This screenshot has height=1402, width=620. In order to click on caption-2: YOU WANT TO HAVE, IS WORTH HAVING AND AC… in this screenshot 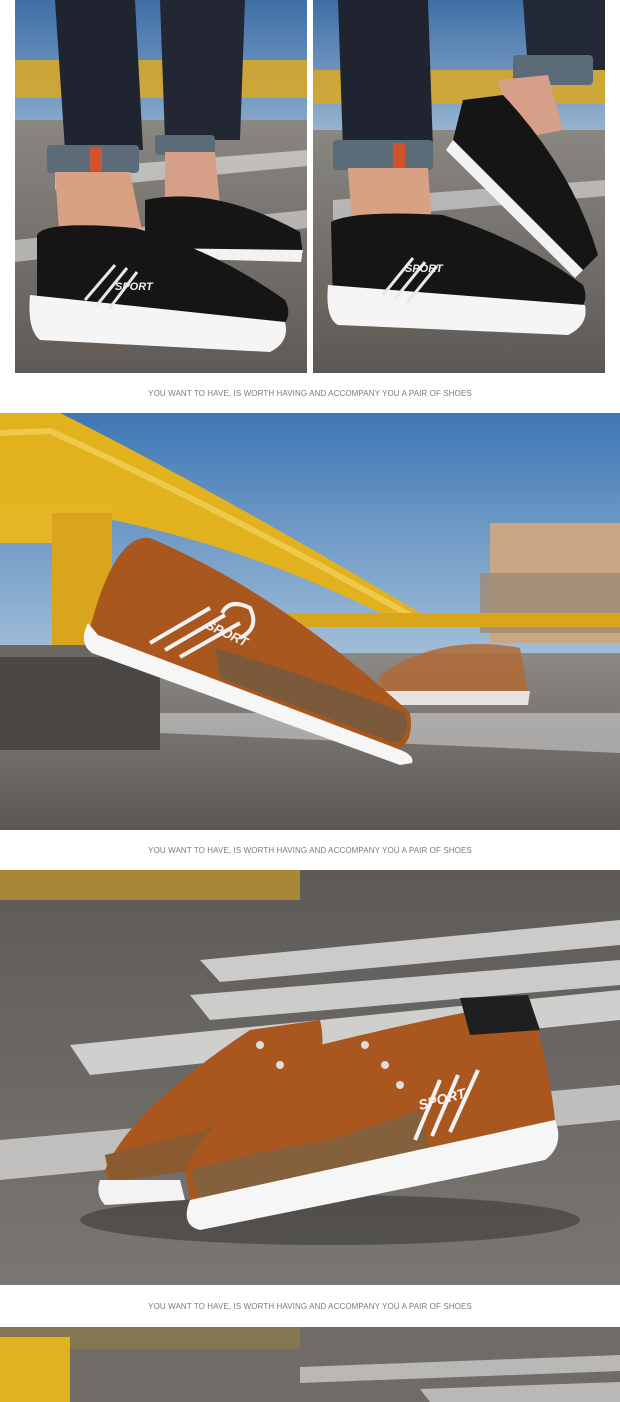, I will do `click(310, 850)`.